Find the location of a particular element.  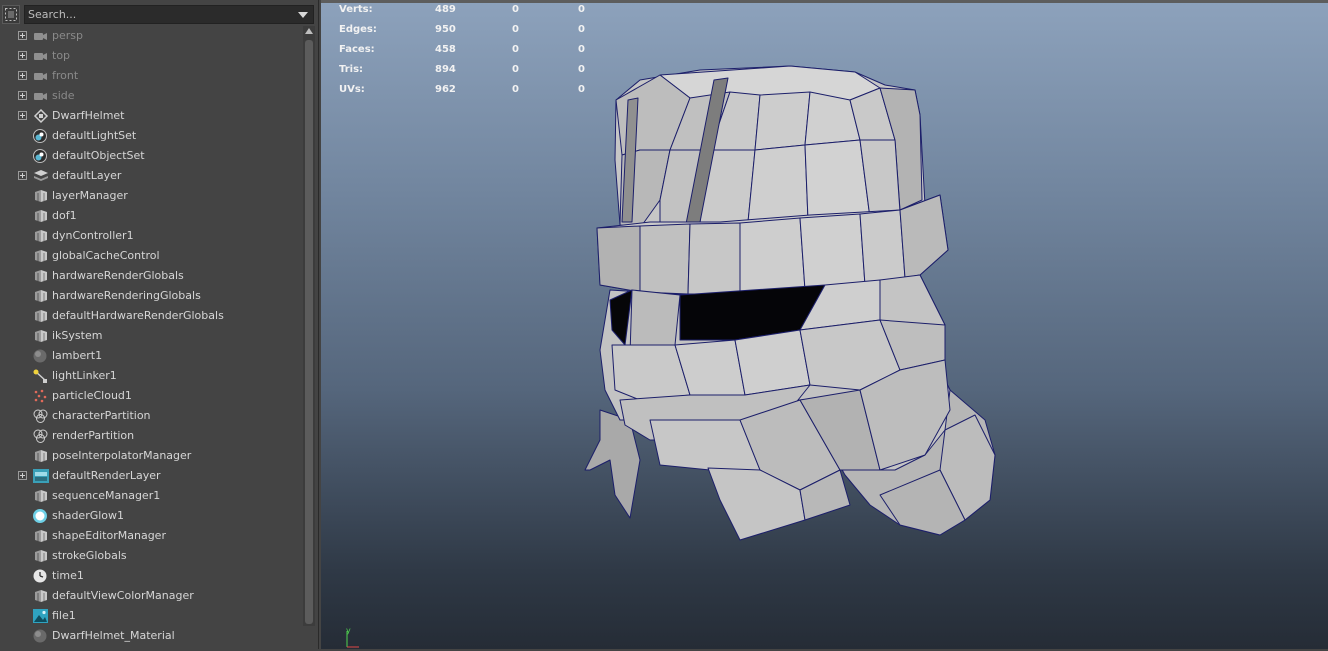

outliner-item-label: ikSystem is located at coordinates (77, 335).